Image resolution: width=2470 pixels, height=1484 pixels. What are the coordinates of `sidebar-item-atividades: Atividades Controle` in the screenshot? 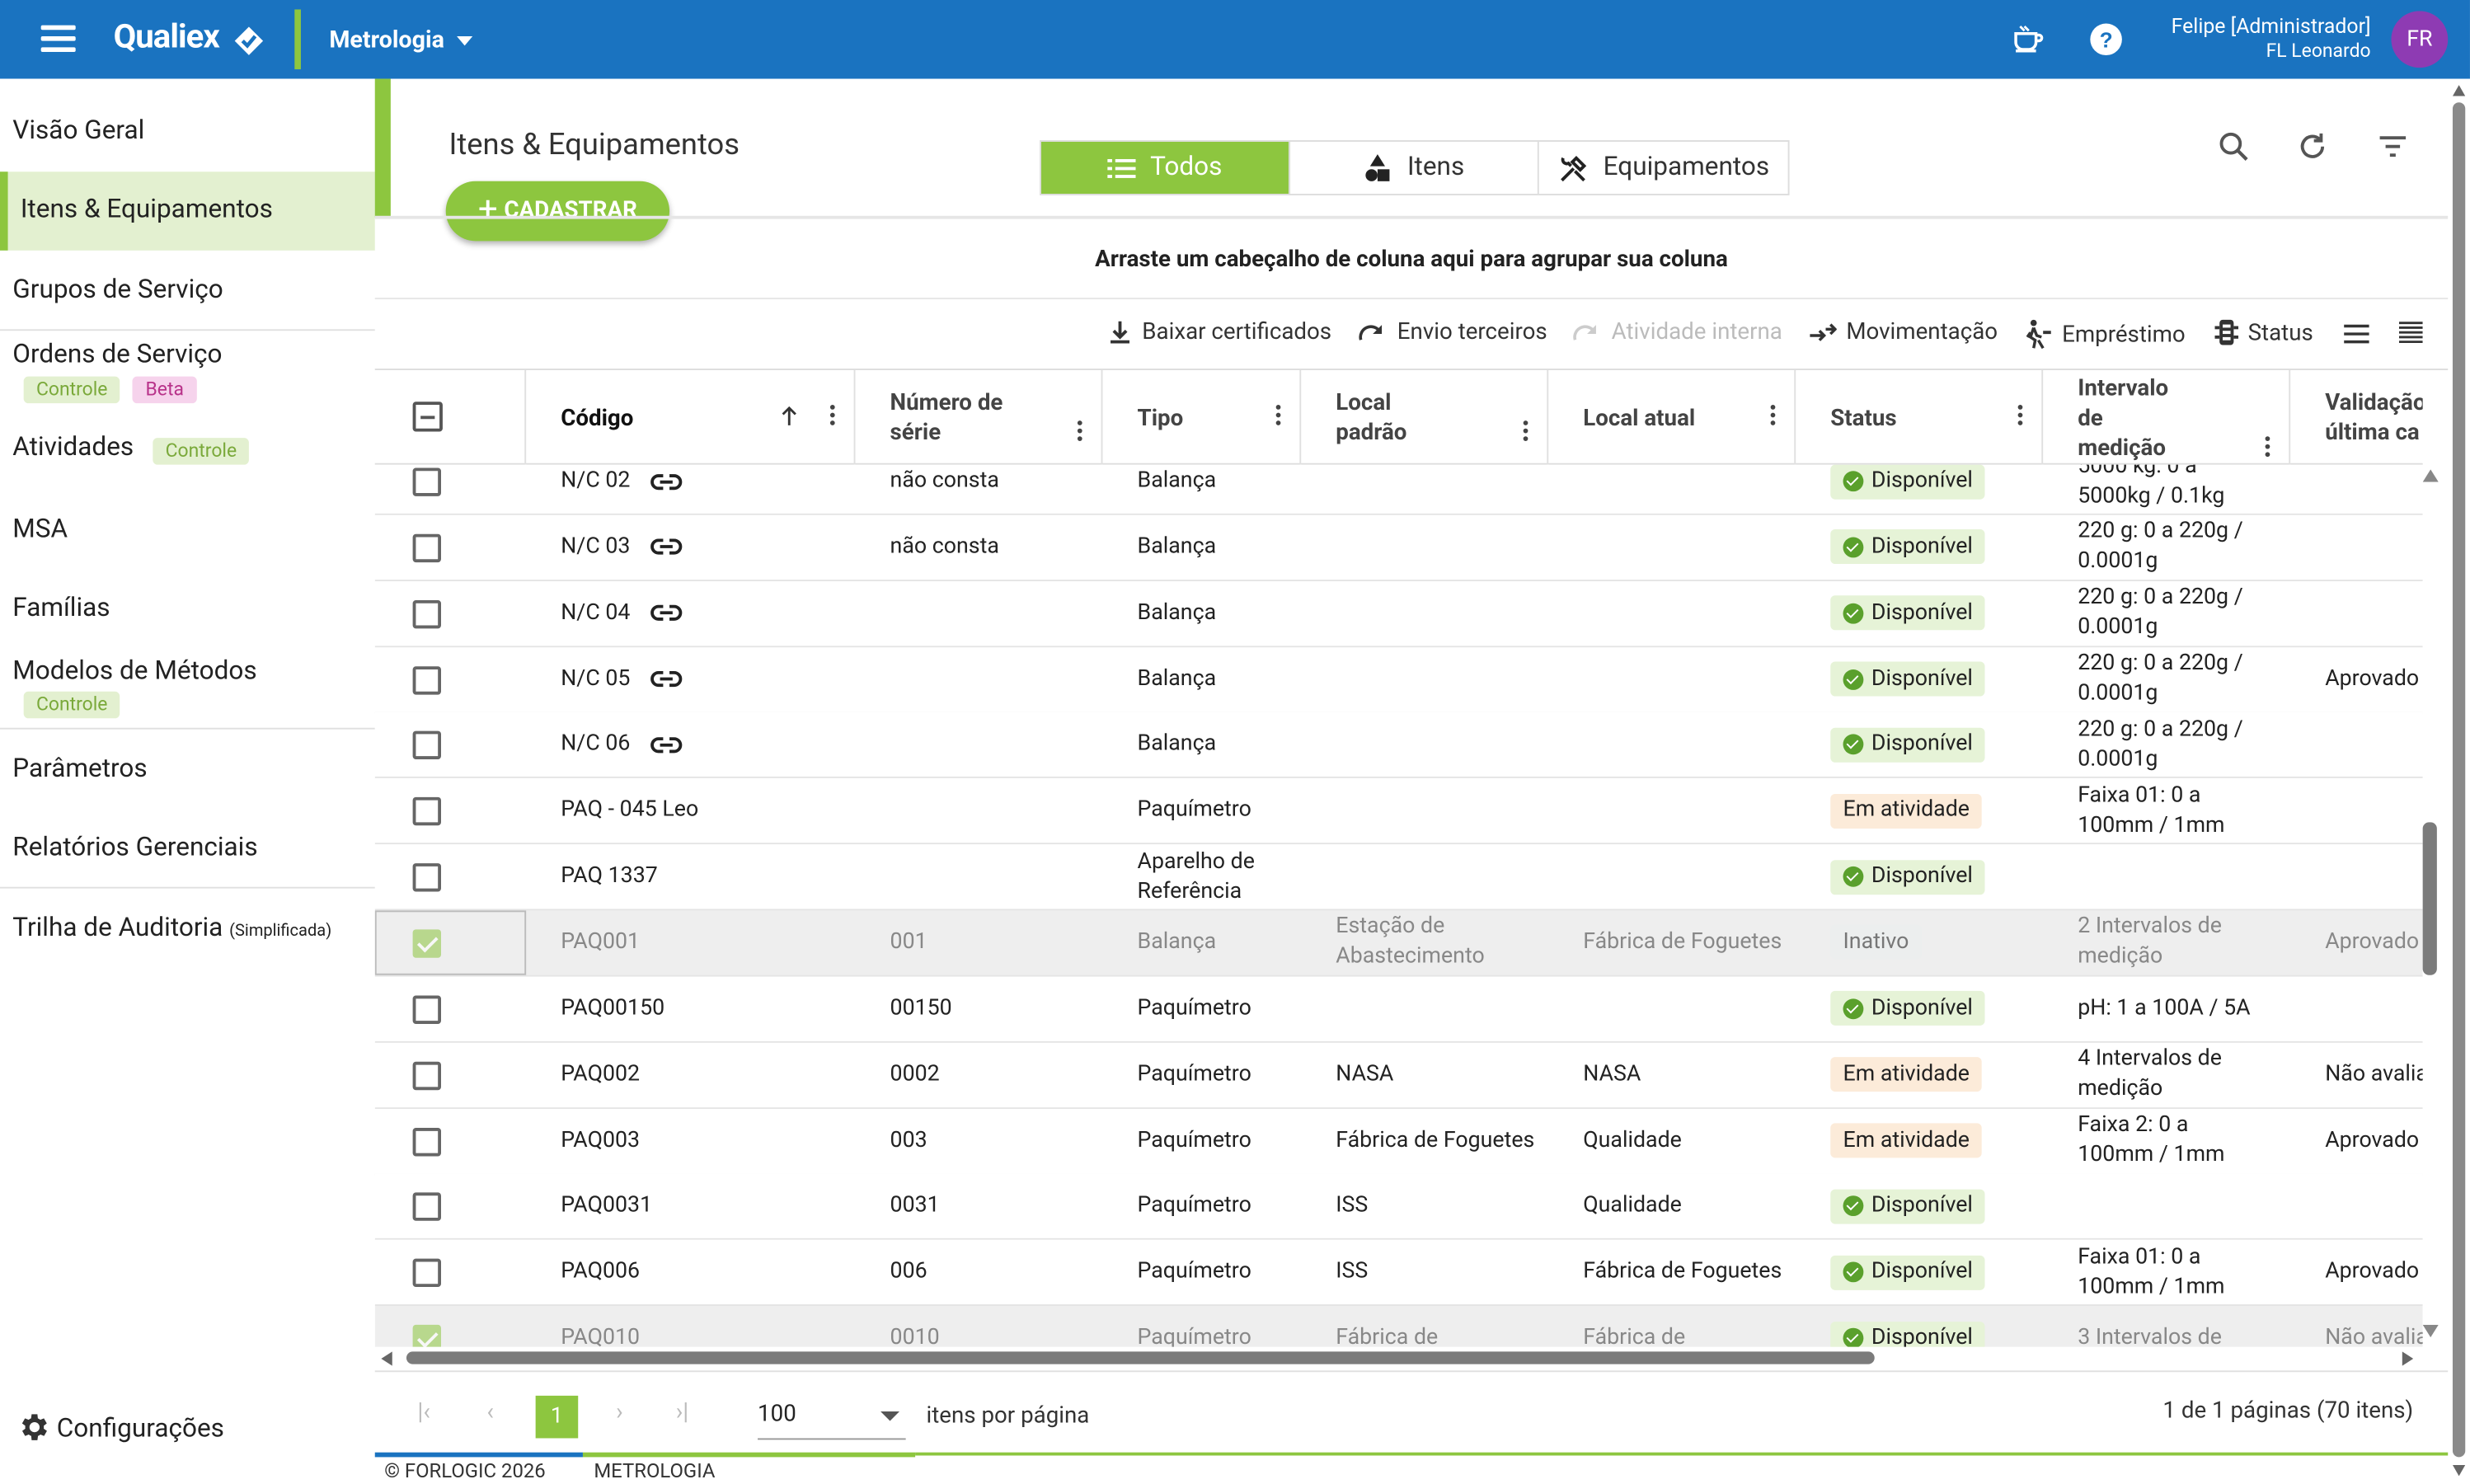 It's located at (187, 450).